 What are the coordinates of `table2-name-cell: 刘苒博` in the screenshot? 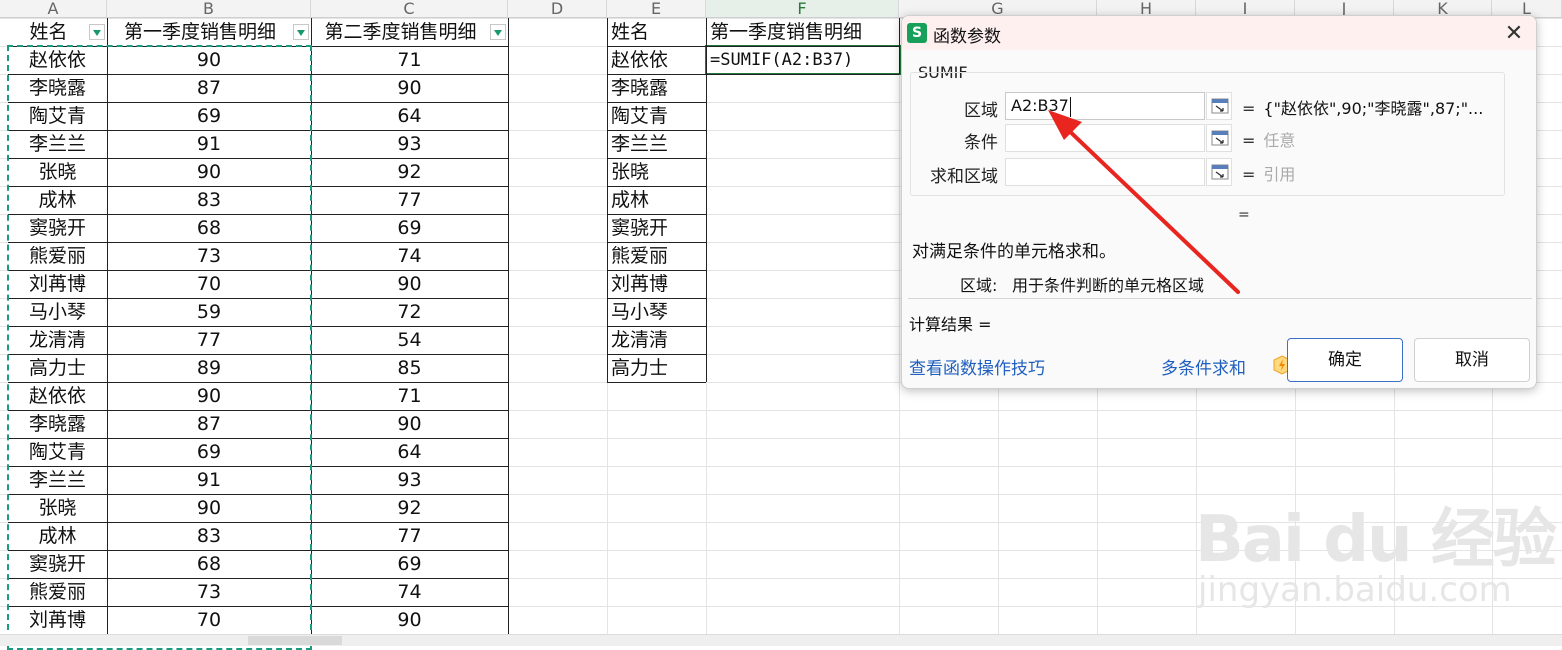 It's located at (656, 284).